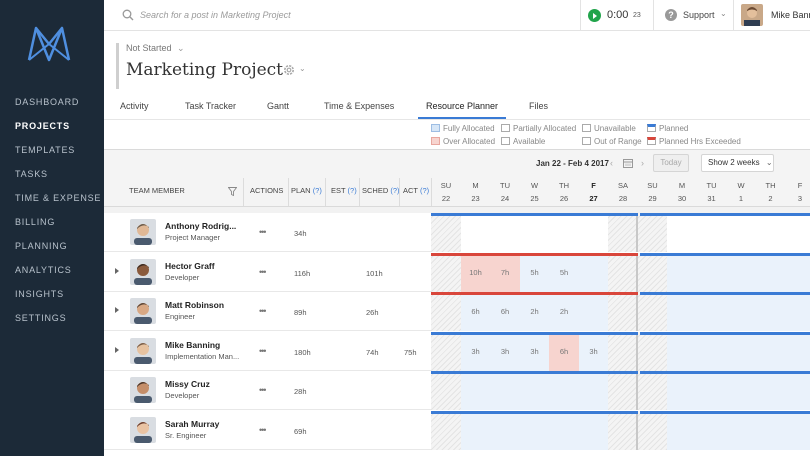  Describe the element at coordinates (58, 180) in the screenshot. I see `sidebar-item-tasks: TASKS` at that location.